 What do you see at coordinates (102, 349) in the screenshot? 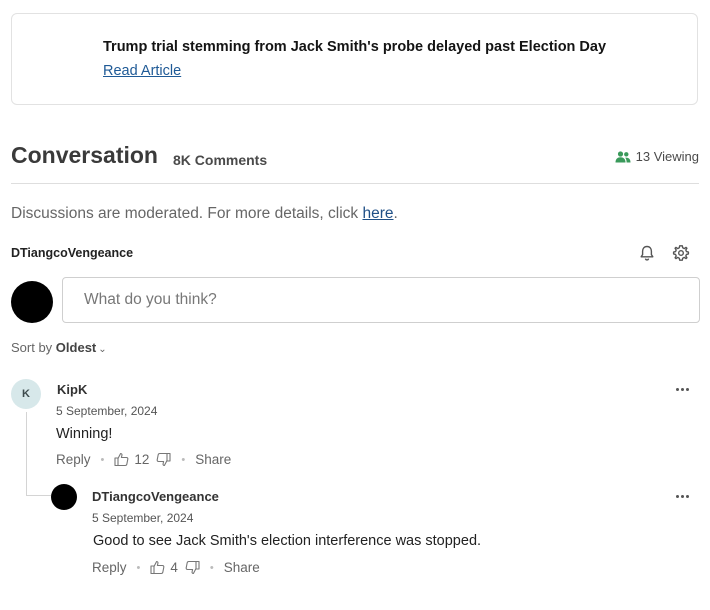
I see `chevron-down-icon: ⌄` at bounding box center [102, 349].